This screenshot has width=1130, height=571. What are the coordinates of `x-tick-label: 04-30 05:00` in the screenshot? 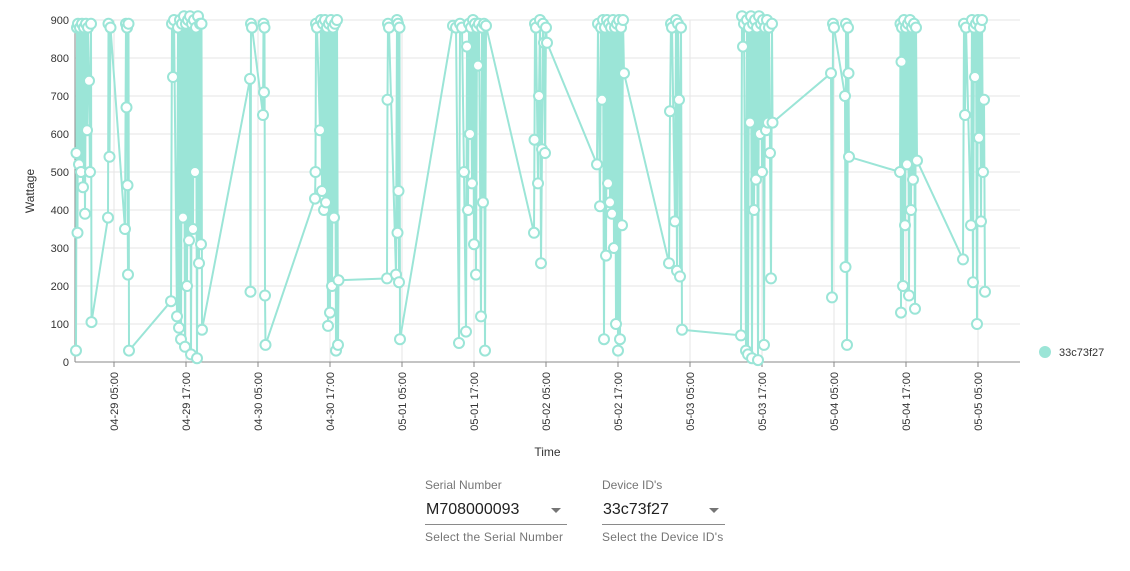 It's located at (259, 401).